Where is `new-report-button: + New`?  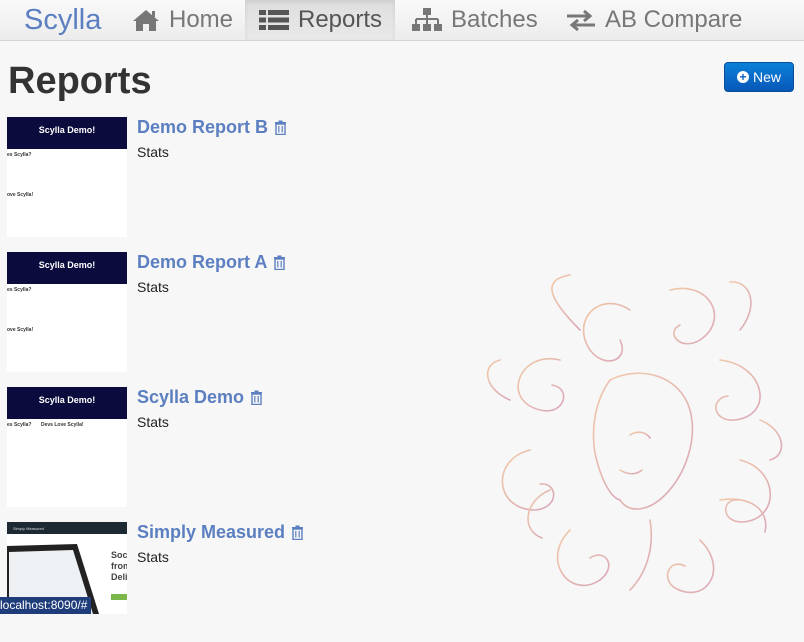
new-report-button: + New is located at coordinates (759, 77).